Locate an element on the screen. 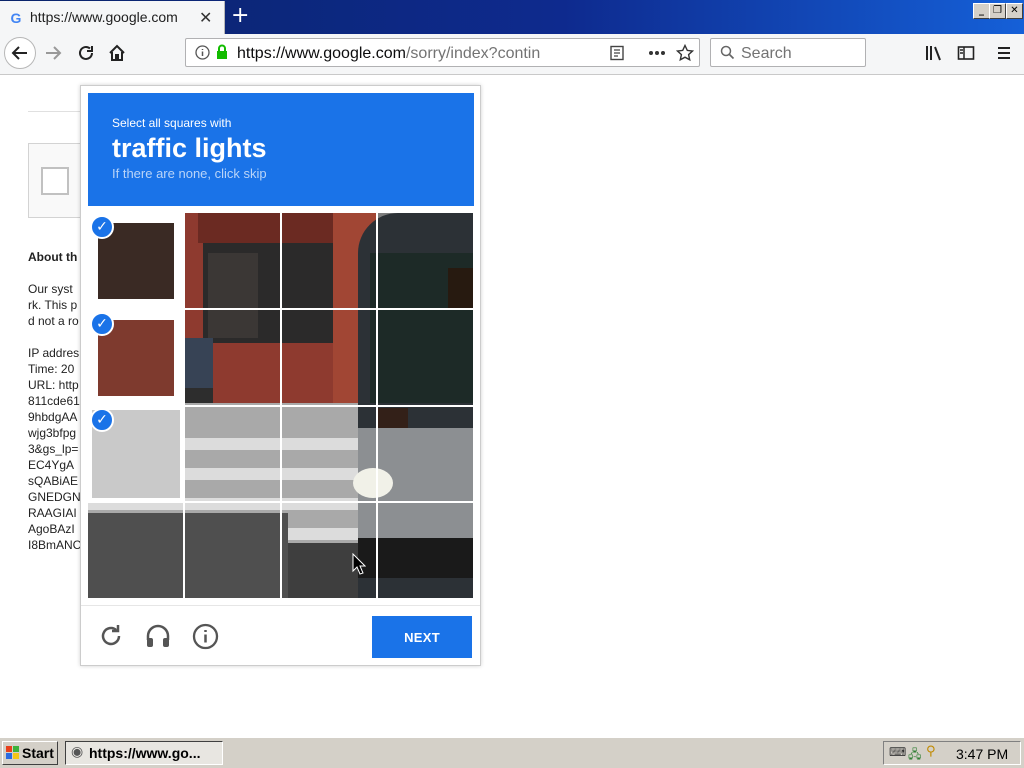  clock: 3:47 PM is located at coordinates (982, 754).